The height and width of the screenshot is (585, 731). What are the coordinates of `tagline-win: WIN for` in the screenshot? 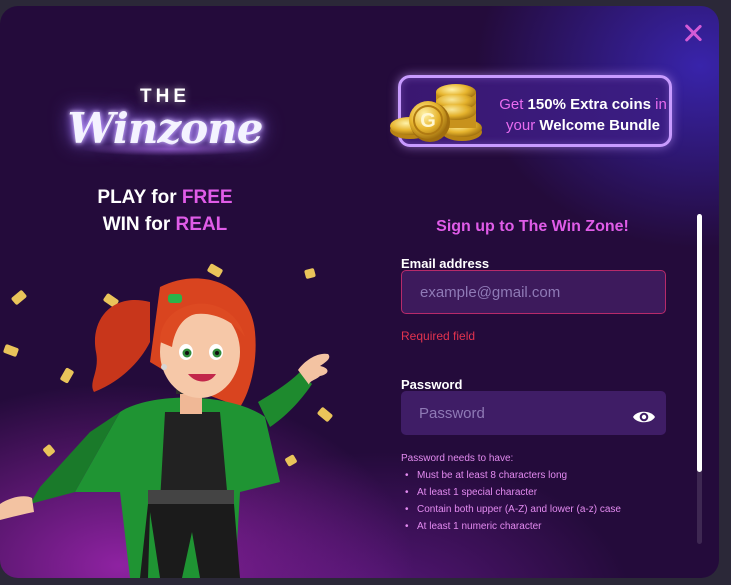 It's located at (139, 224).